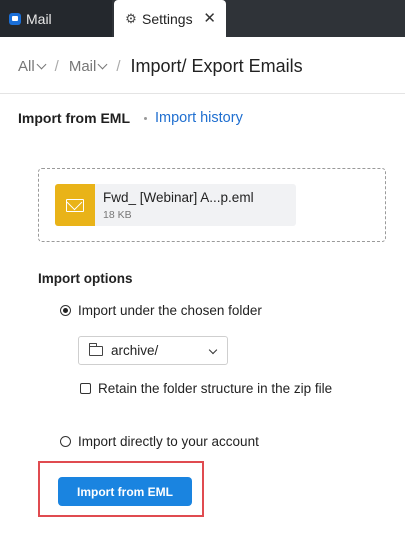  Describe the element at coordinates (145, 118) in the screenshot. I see `subtab-separator-dot` at that location.